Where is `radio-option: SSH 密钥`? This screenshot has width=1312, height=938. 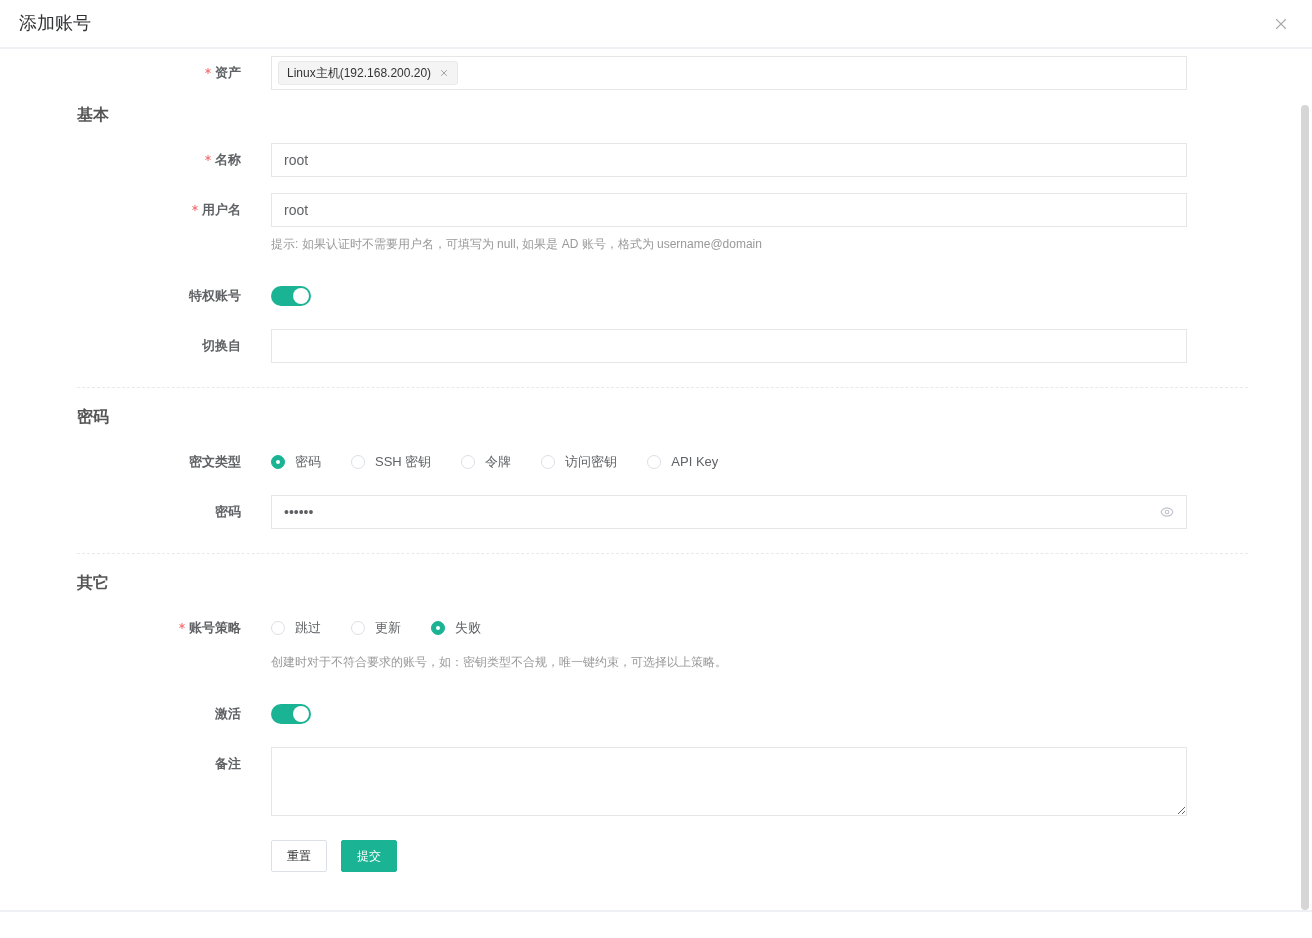 radio-option: SSH 密钥 is located at coordinates (391, 462).